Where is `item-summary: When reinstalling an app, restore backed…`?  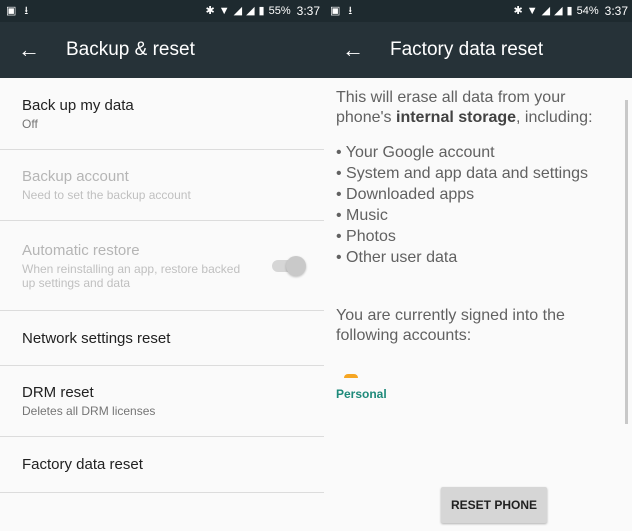
item-summary: When reinstalling an app, restore backed… is located at coordinates (131, 275).